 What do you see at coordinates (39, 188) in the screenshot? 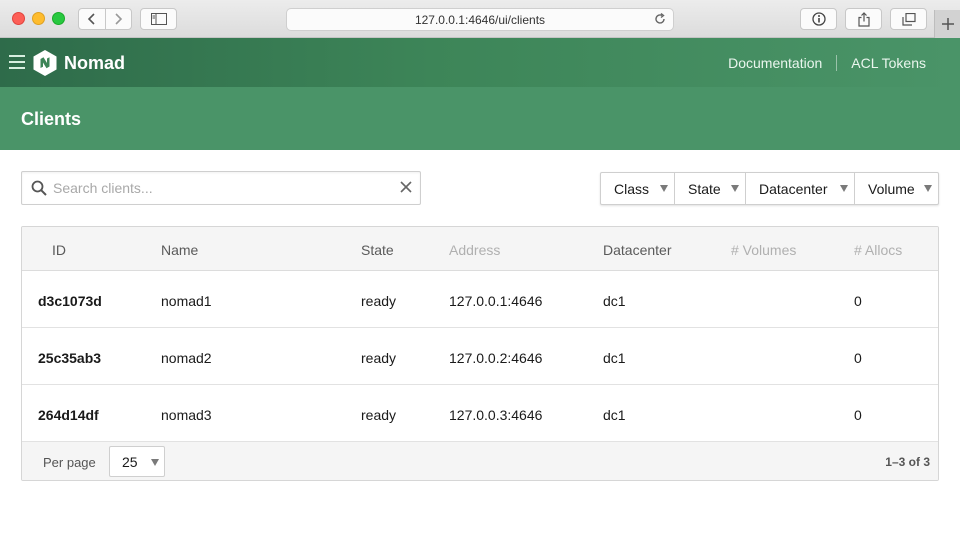
I see `search-icon` at bounding box center [39, 188].